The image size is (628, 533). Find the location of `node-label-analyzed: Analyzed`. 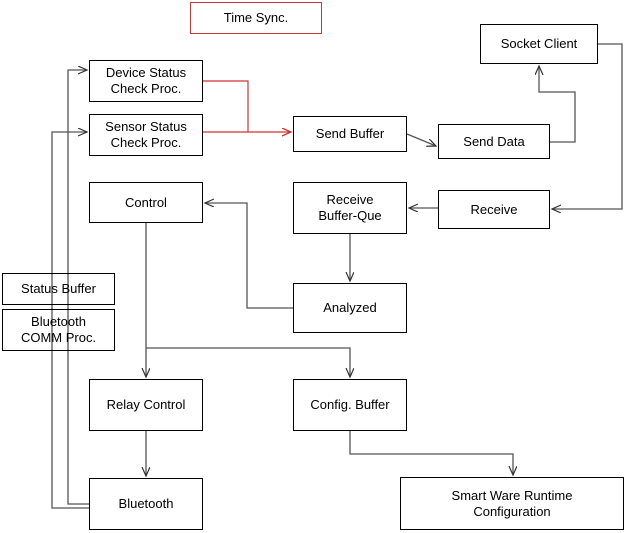

node-label-analyzed: Analyzed is located at coordinates (350, 307).